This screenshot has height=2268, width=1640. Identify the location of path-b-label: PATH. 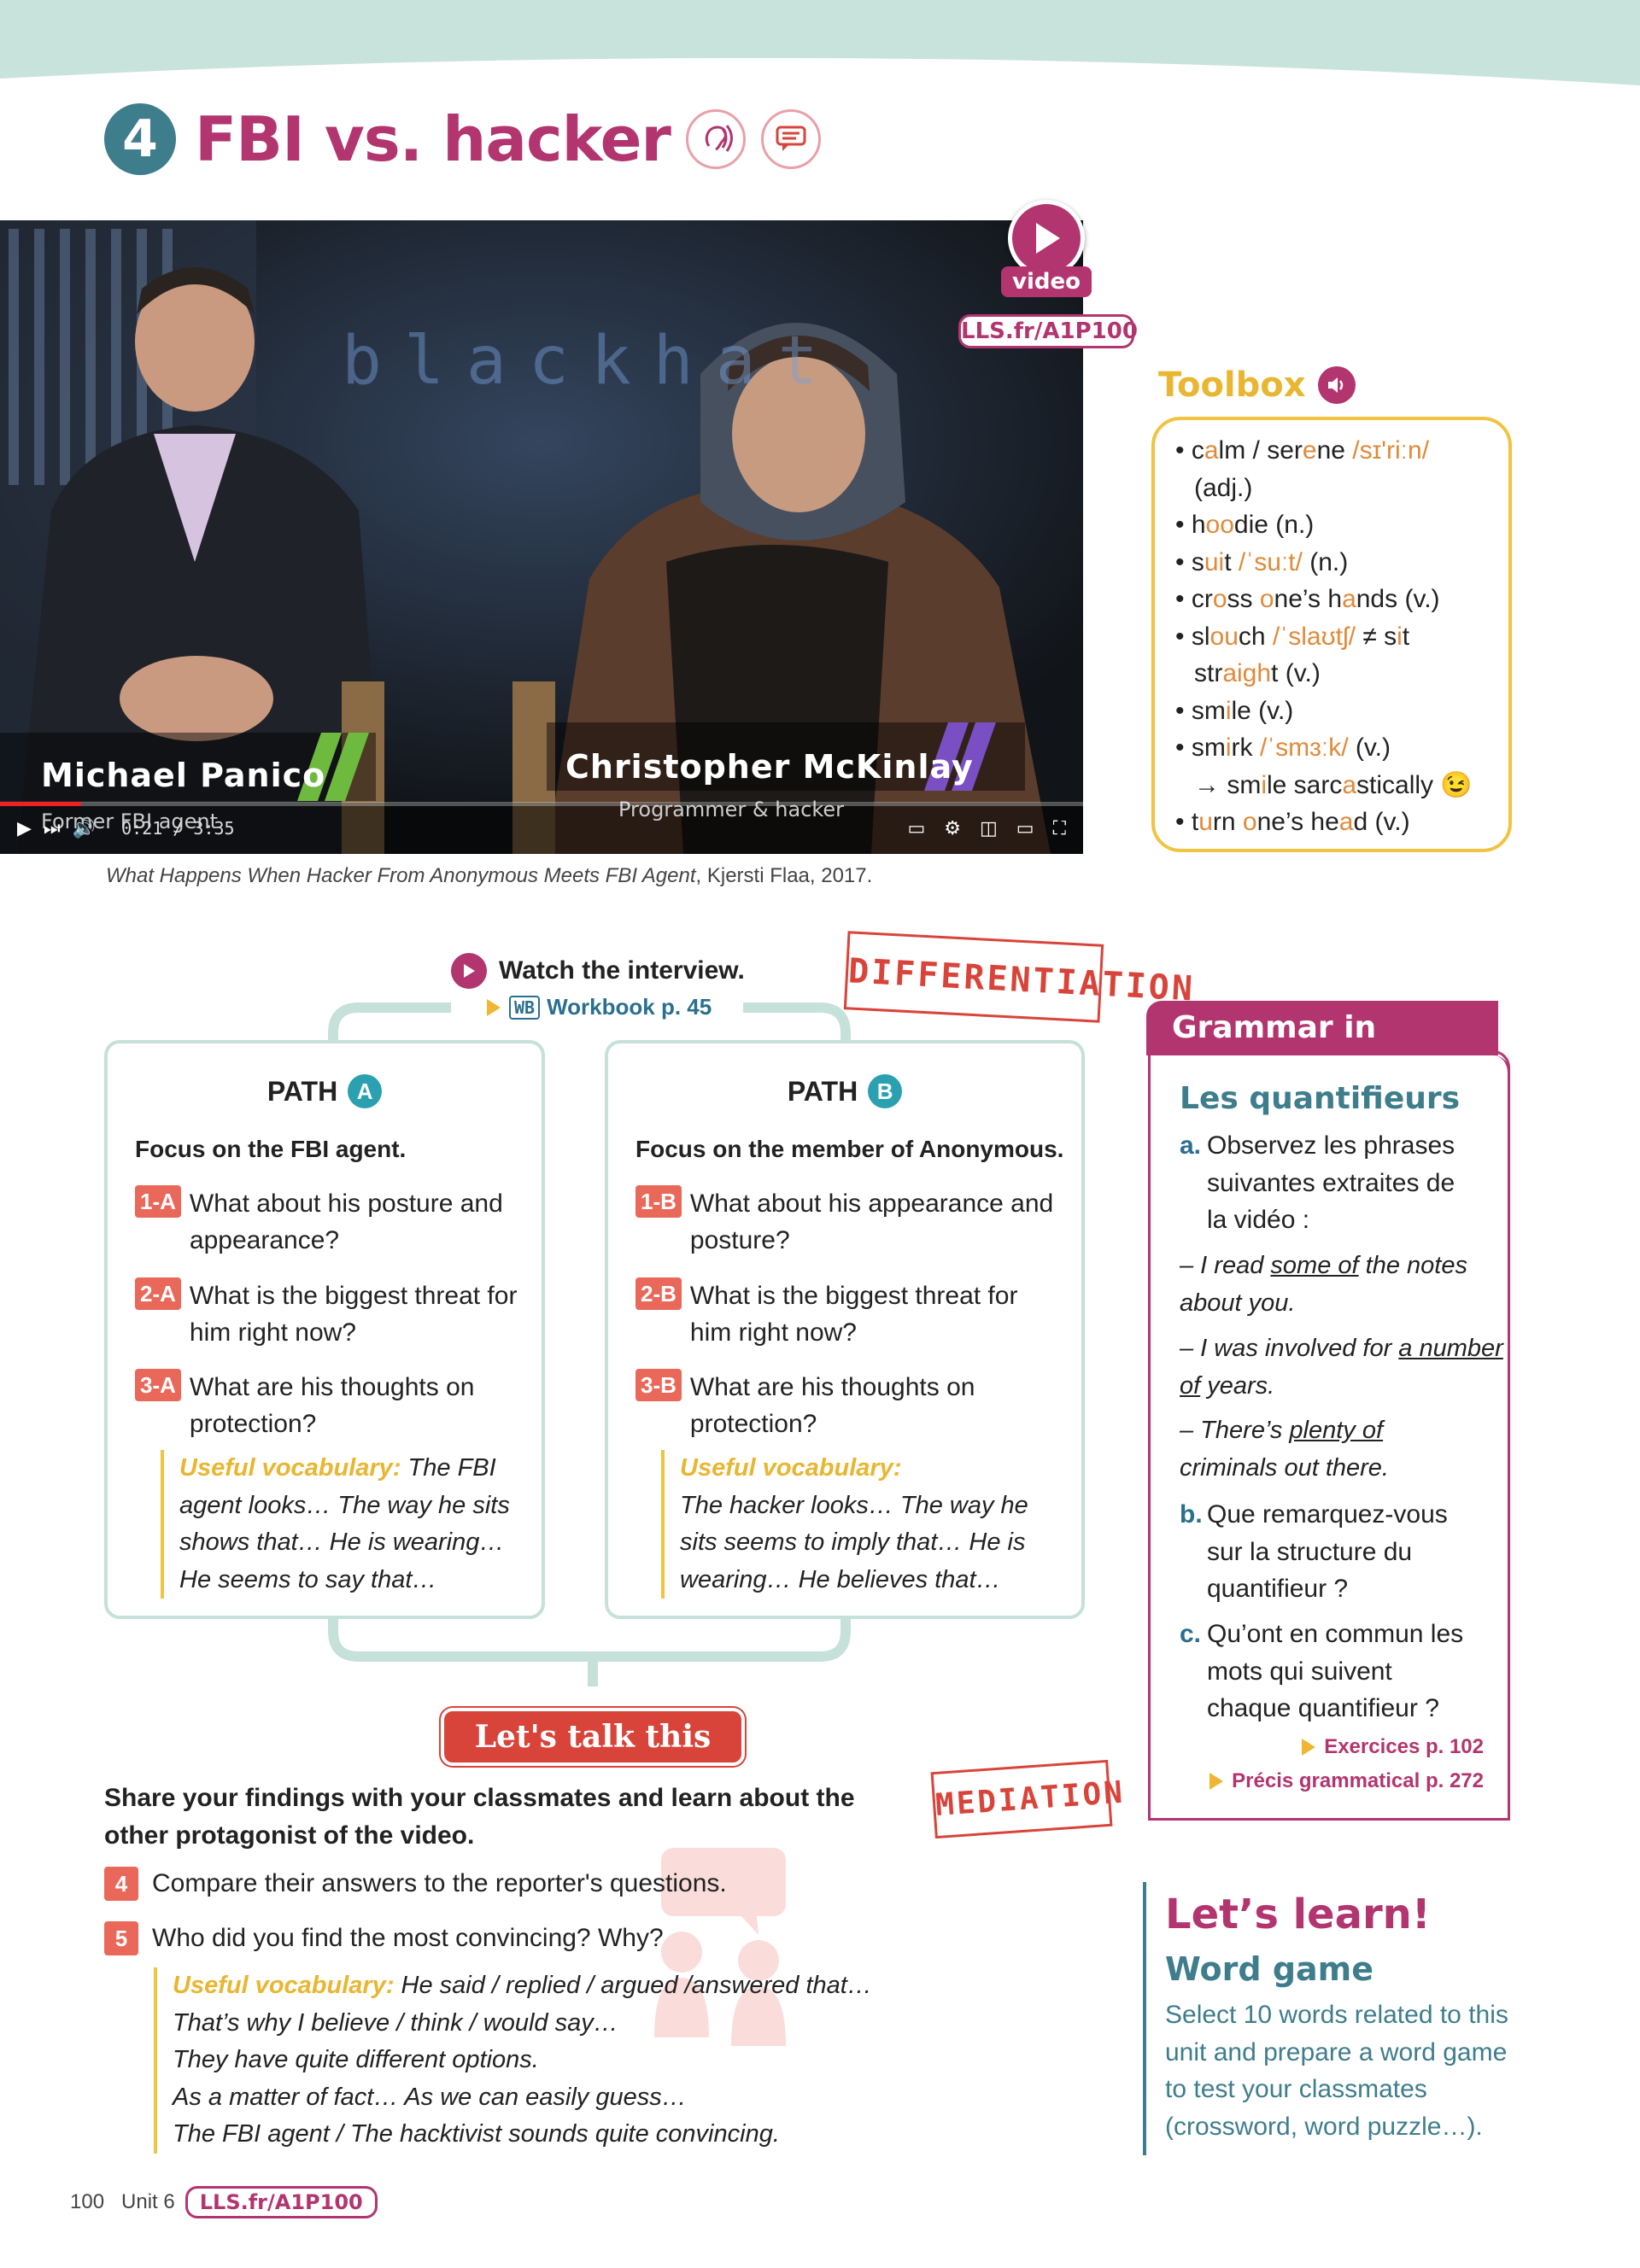
(822, 1091).